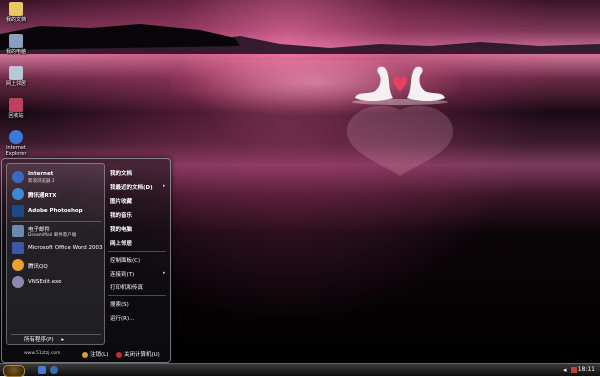 The image size is (600, 377). I want to click on logoff-button: 注销(L), so click(95, 354).